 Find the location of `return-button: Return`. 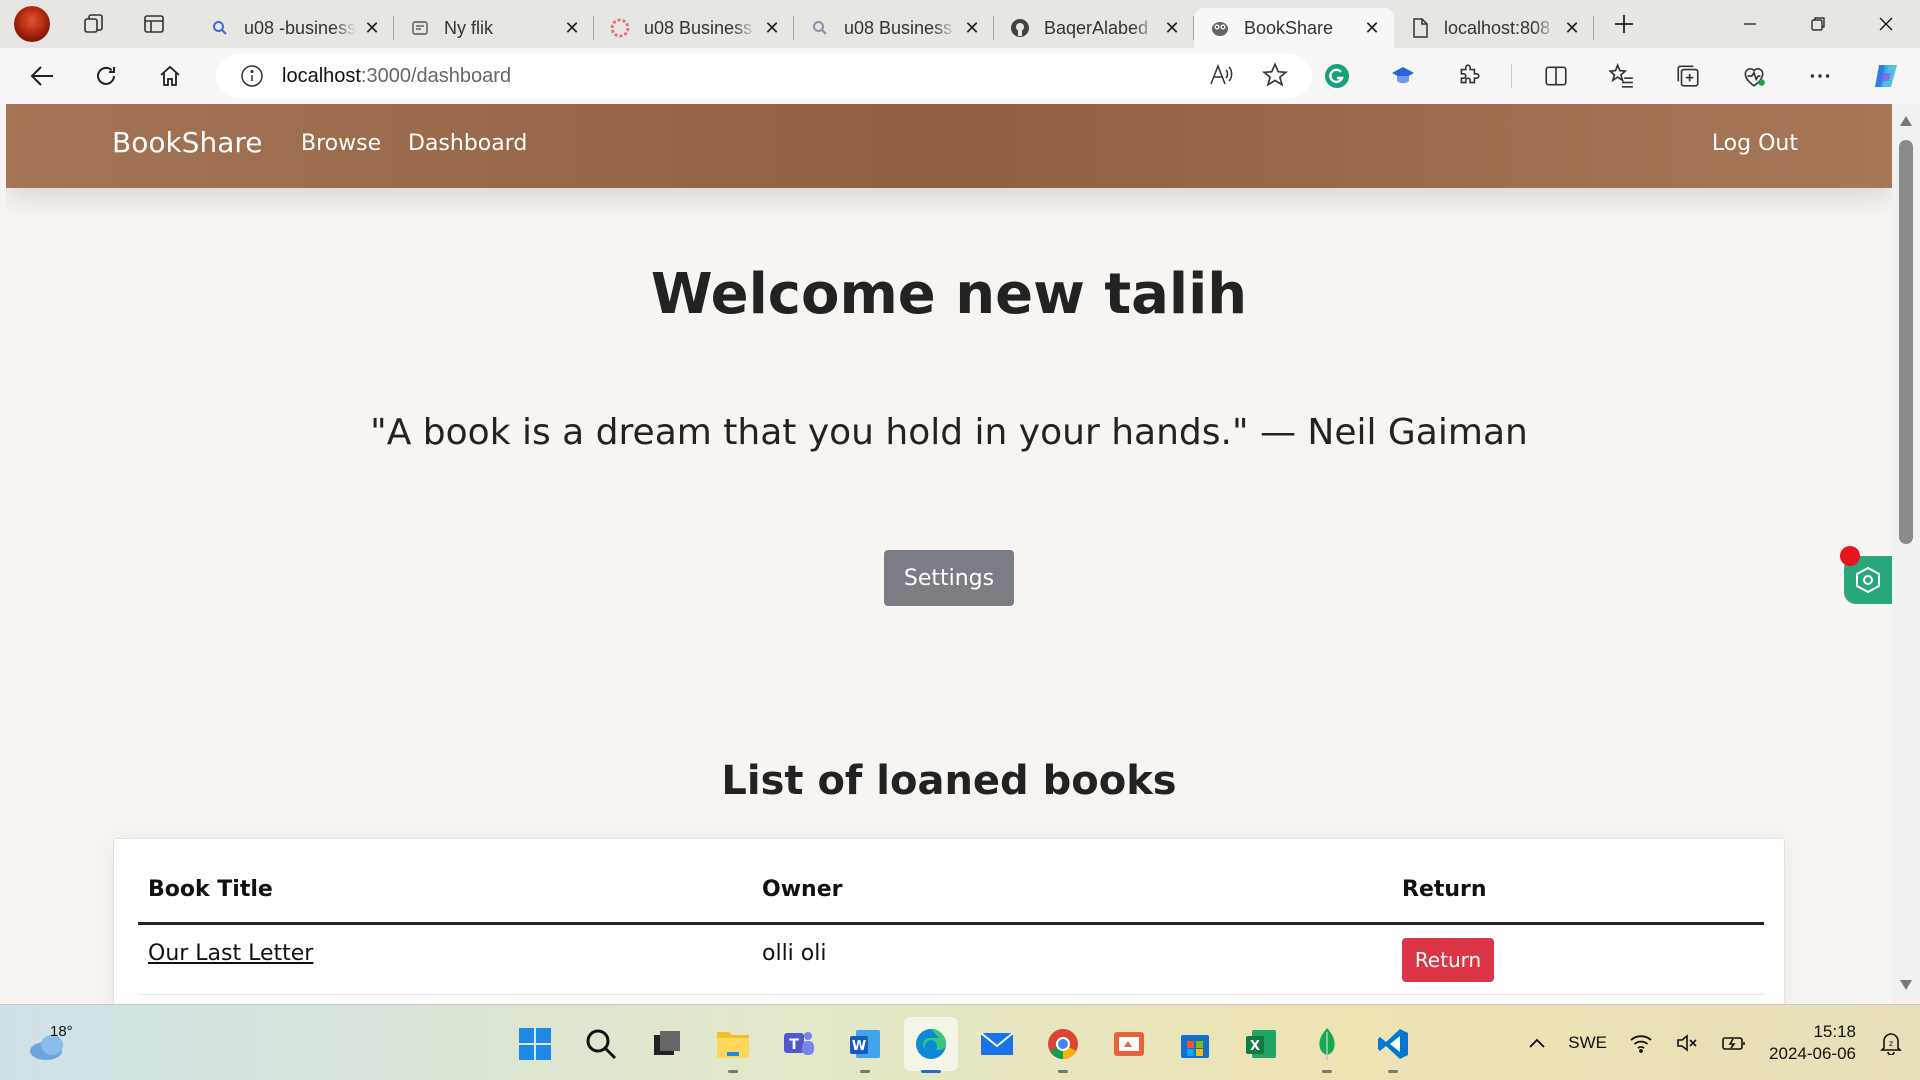

return-button: Return is located at coordinates (1448, 960).